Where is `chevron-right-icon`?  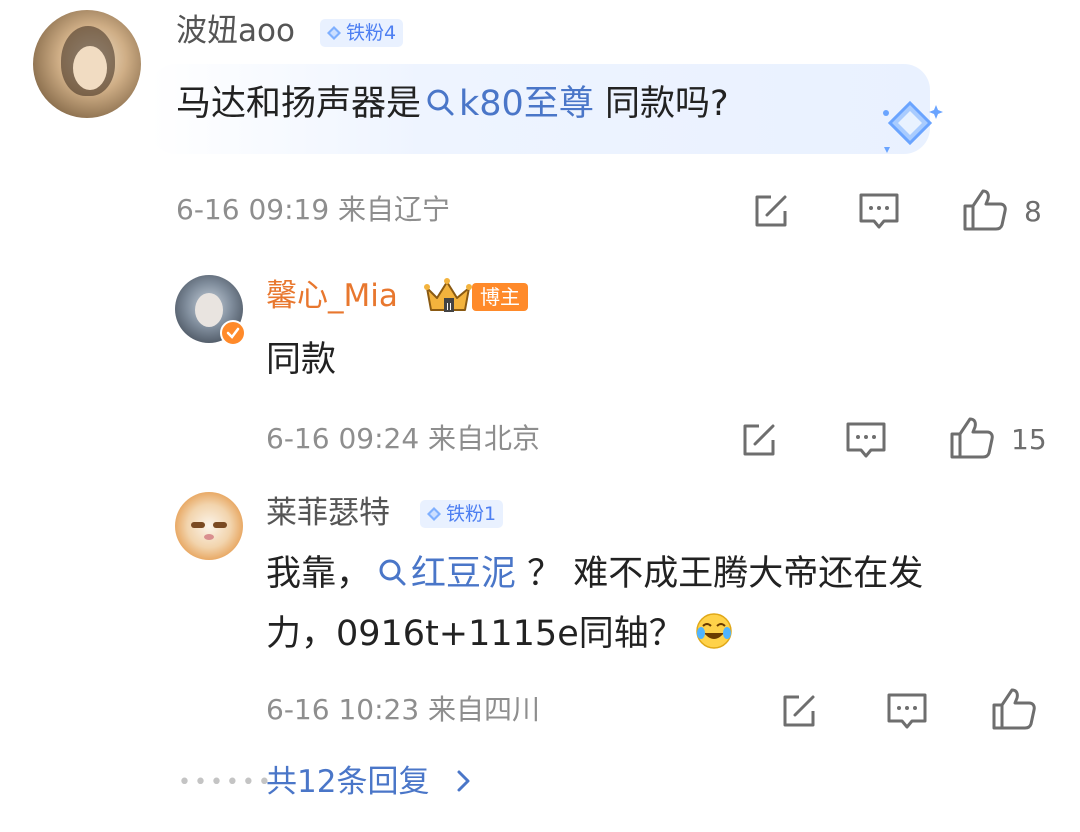 chevron-right-icon is located at coordinates (463, 781).